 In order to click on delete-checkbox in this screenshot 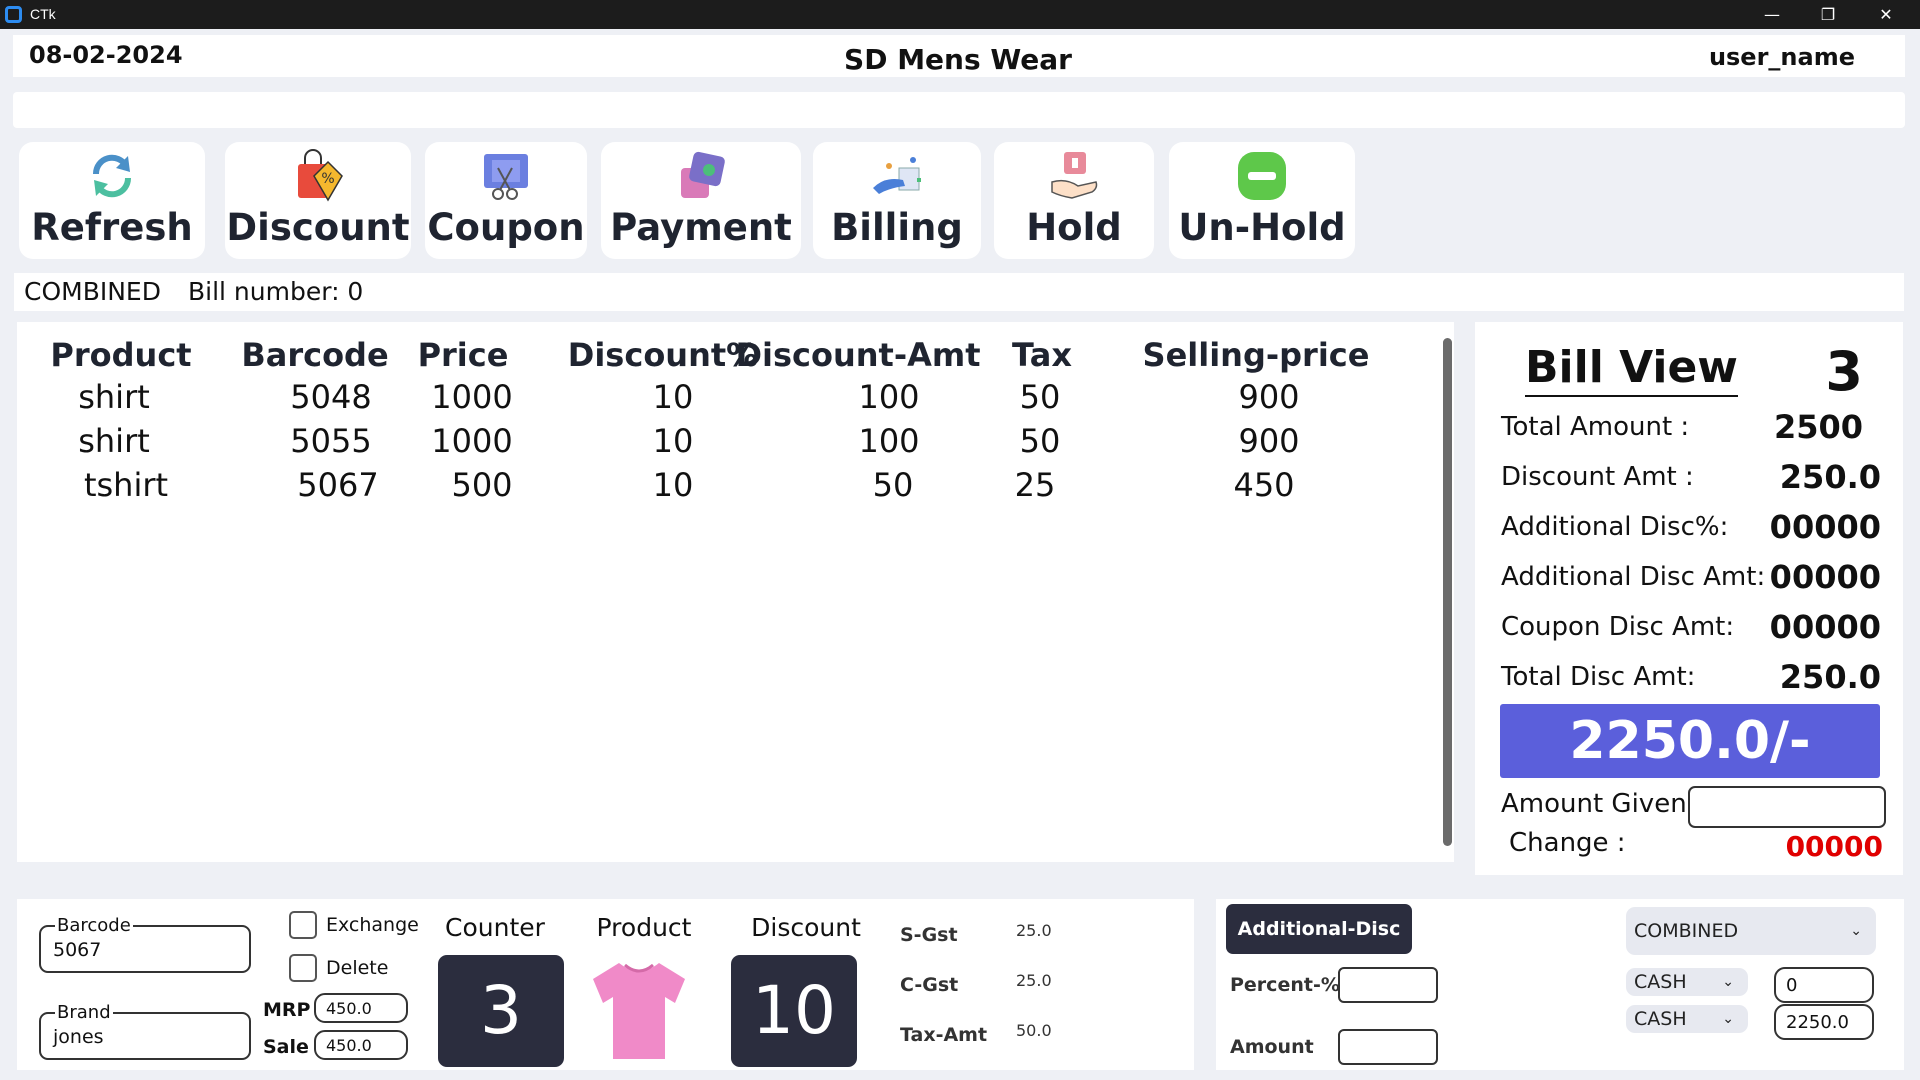, I will do `click(303, 968)`.